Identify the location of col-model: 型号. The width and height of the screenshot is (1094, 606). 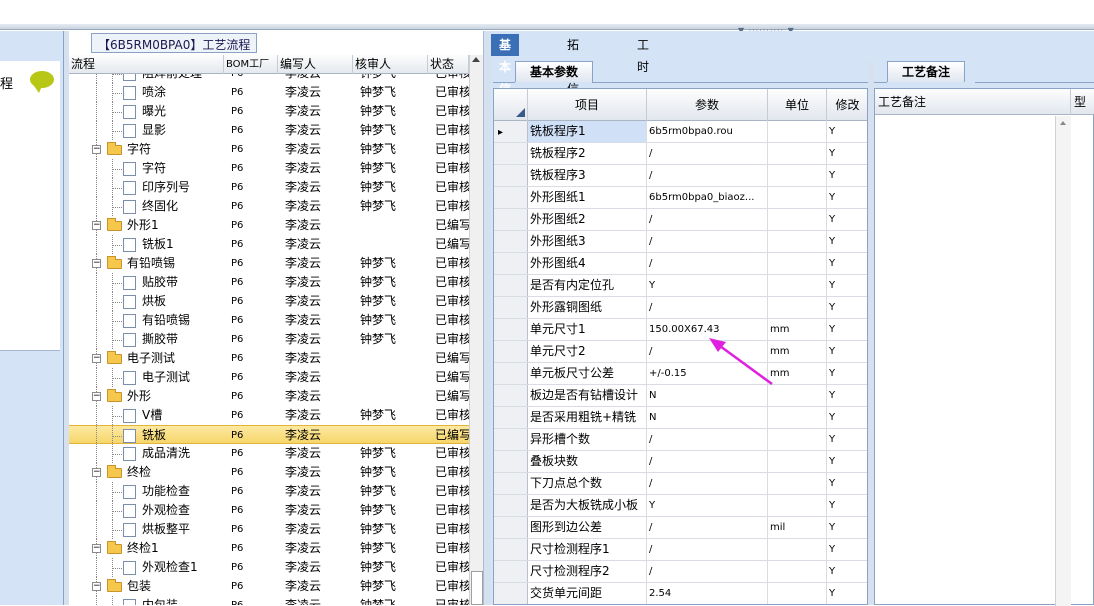
(1082, 102).